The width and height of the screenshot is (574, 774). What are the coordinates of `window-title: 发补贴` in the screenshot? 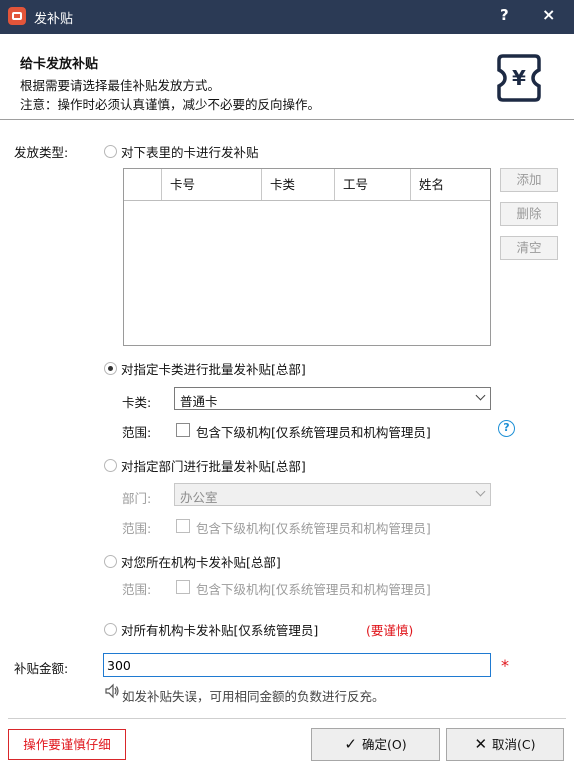 It's located at (54, 19).